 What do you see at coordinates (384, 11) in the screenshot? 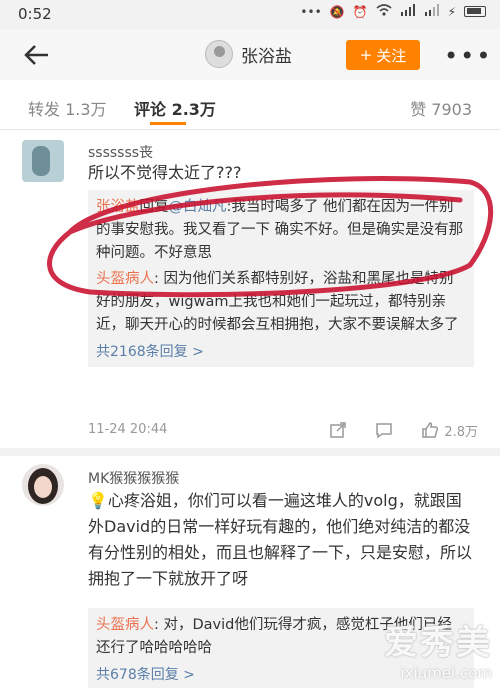
I see `wifi-icon` at bounding box center [384, 11].